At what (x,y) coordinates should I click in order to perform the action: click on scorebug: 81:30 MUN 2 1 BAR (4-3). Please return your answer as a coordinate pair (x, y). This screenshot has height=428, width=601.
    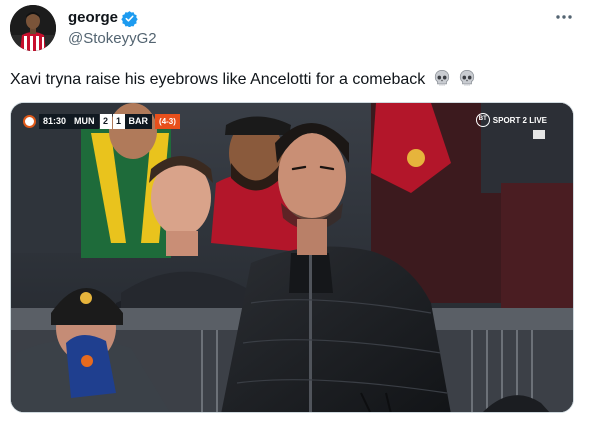
    Looking at the image, I should click on (101, 121).